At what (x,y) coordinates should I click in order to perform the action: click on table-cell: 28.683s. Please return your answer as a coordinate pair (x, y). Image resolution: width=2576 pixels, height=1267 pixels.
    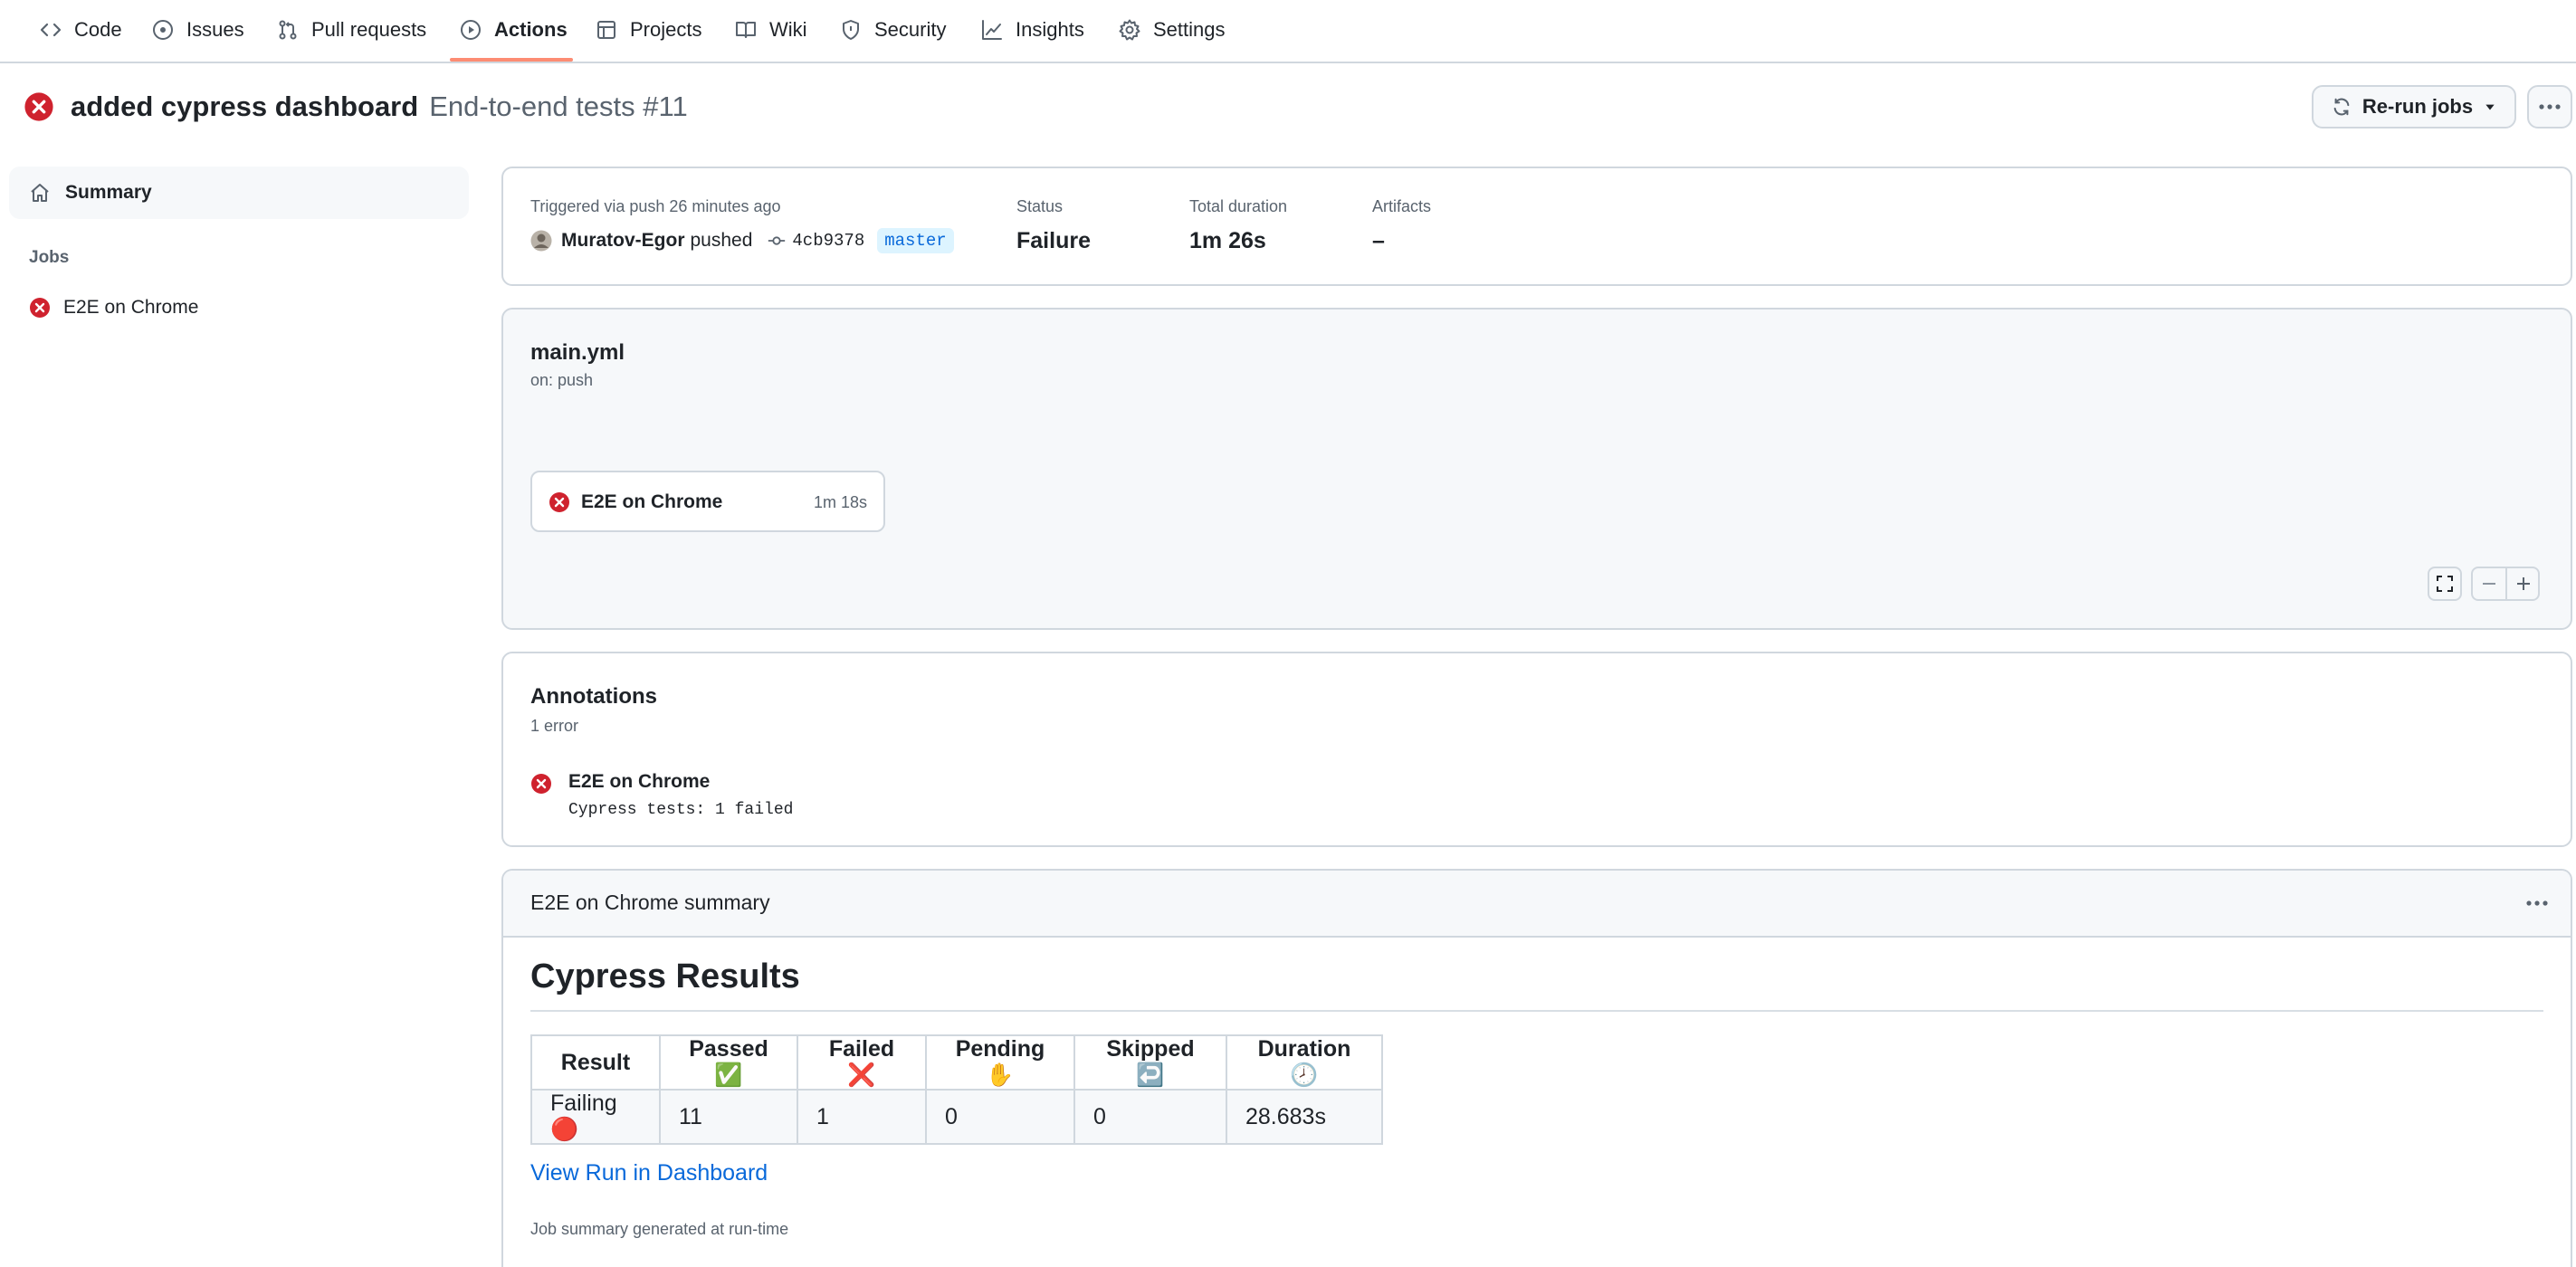
    Looking at the image, I should click on (1304, 1117).